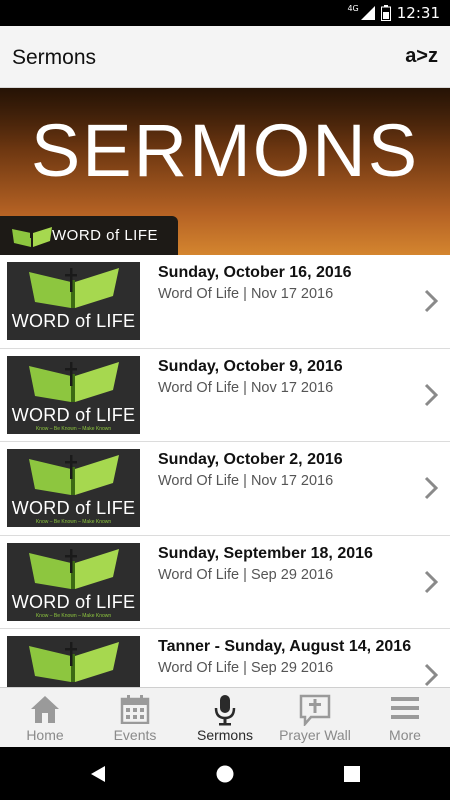 The height and width of the screenshot is (800, 450). Describe the element at coordinates (385, 13) in the screenshot. I see `battery-icon` at that location.